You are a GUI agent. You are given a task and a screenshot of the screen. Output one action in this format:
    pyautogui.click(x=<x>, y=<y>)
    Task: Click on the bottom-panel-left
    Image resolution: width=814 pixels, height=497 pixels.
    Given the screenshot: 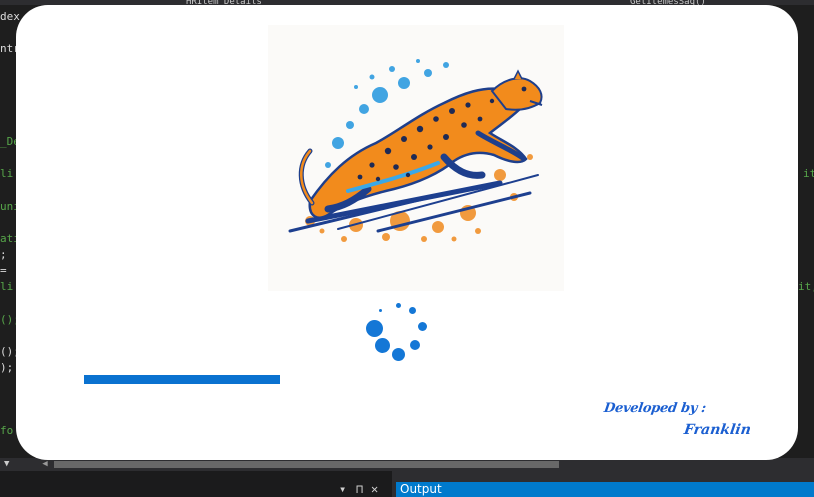 What is the action you would take?
    pyautogui.click(x=196, y=484)
    